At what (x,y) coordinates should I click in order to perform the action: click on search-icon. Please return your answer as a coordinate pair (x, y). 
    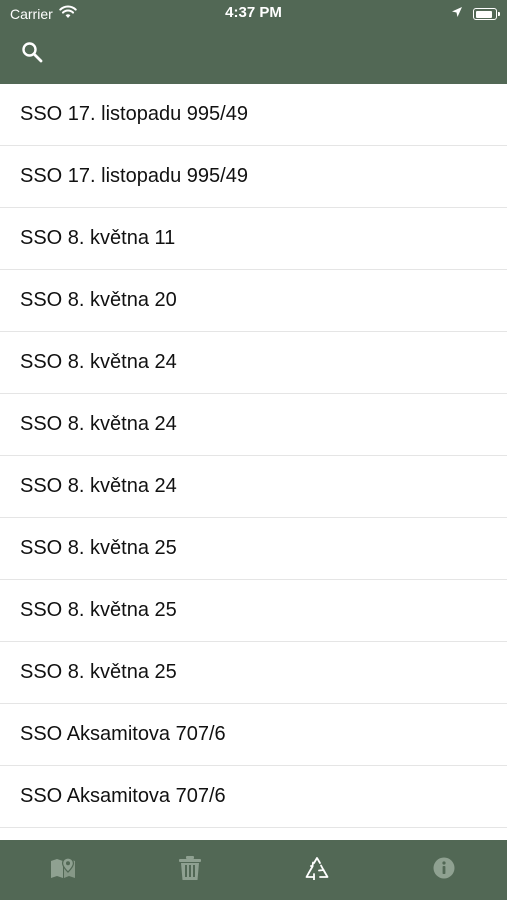
    Looking at the image, I should click on (32, 54).